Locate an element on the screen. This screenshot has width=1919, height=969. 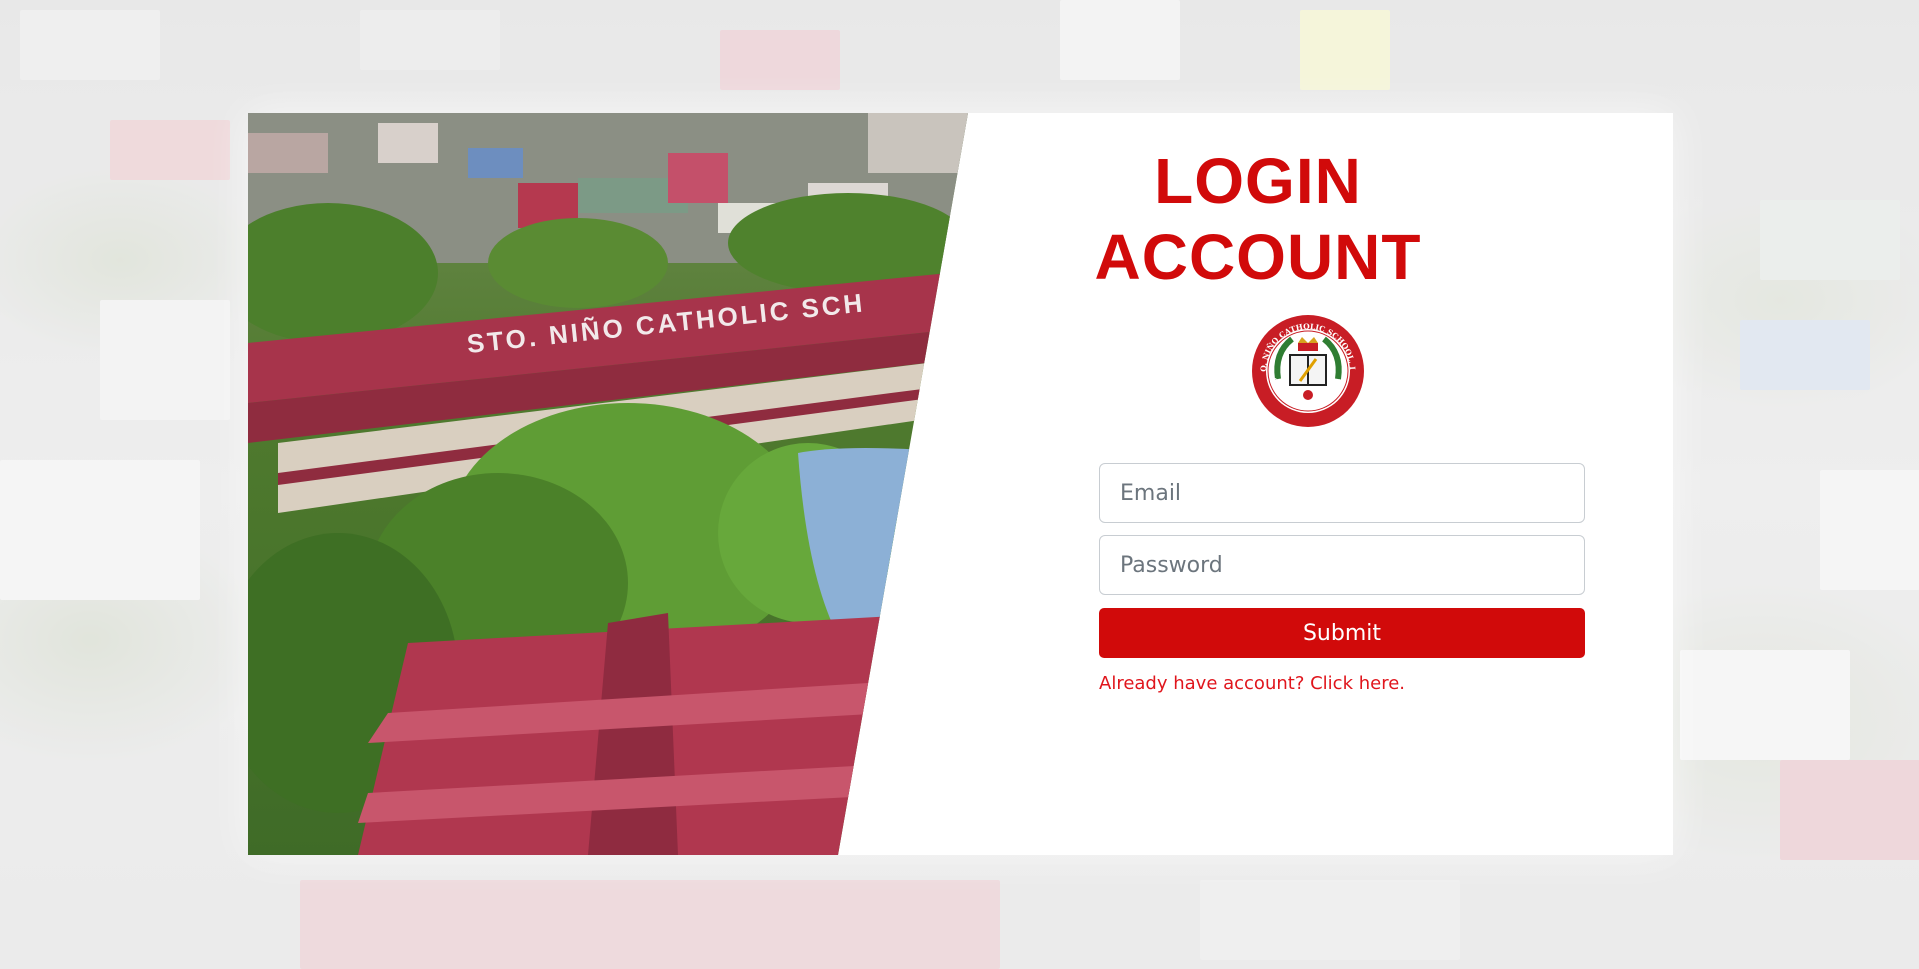
title-line-2: ACCOUNT is located at coordinates (1258, 257).